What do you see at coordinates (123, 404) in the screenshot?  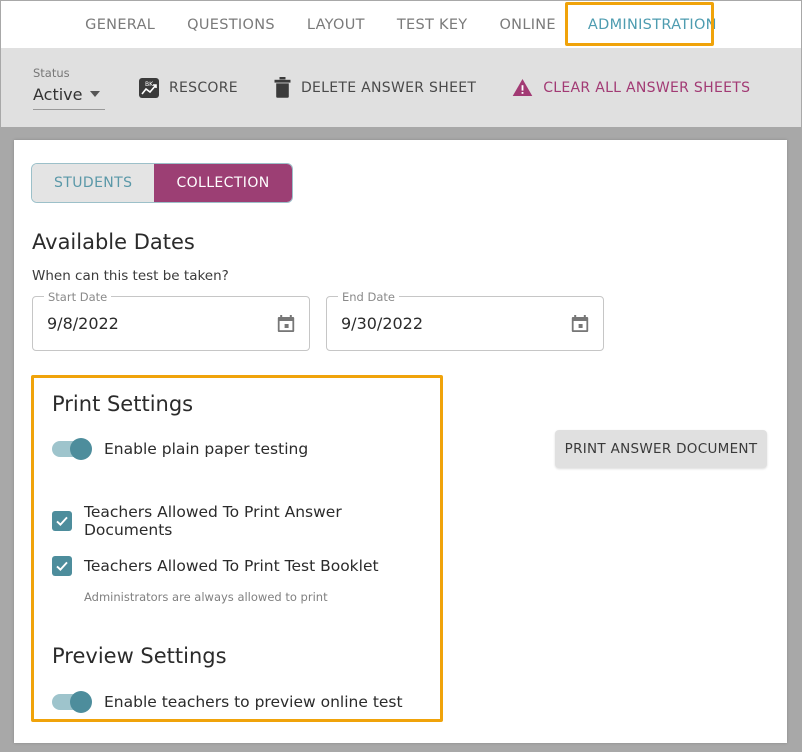 I see `print-settings-heading: Print Settings` at bounding box center [123, 404].